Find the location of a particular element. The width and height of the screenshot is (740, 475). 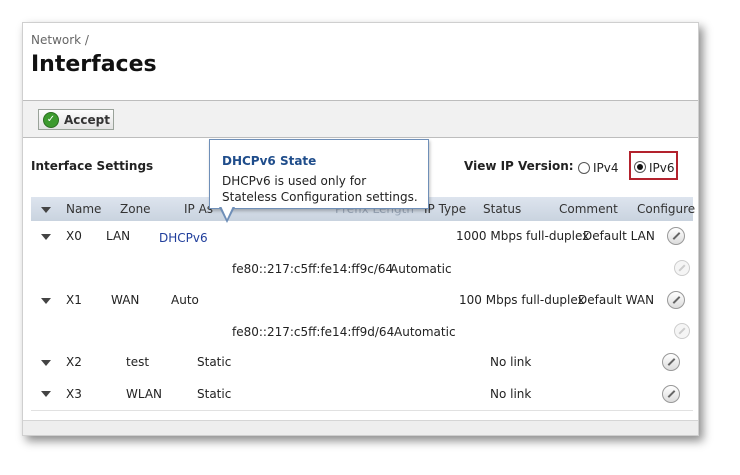

col-comment: Comment is located at coordinates (588, 209).